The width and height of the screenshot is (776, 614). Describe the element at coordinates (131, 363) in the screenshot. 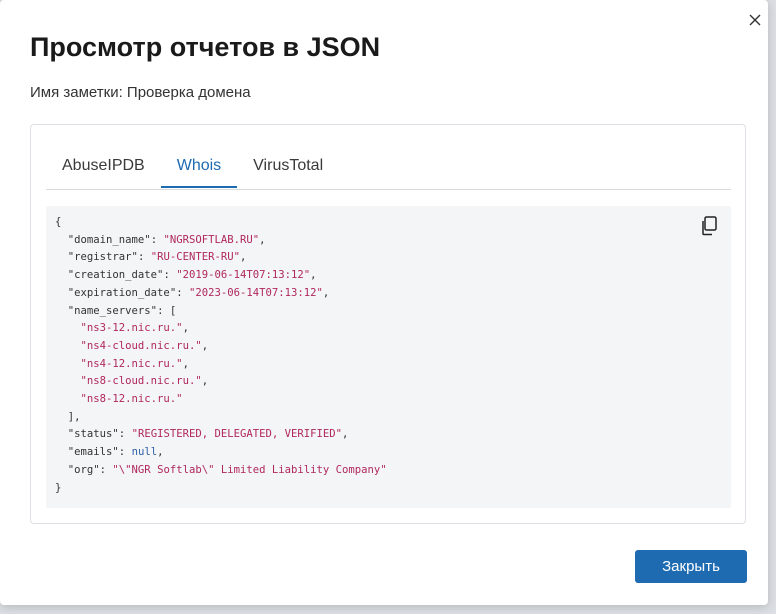

I see `json-string: "ns4-12.nic.ru."` at that location.